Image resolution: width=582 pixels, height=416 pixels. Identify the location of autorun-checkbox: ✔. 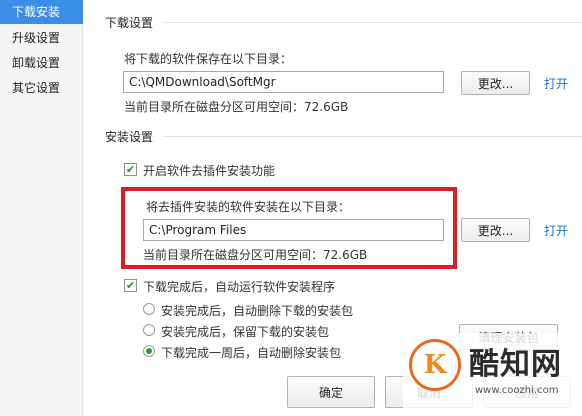
(130, 285).